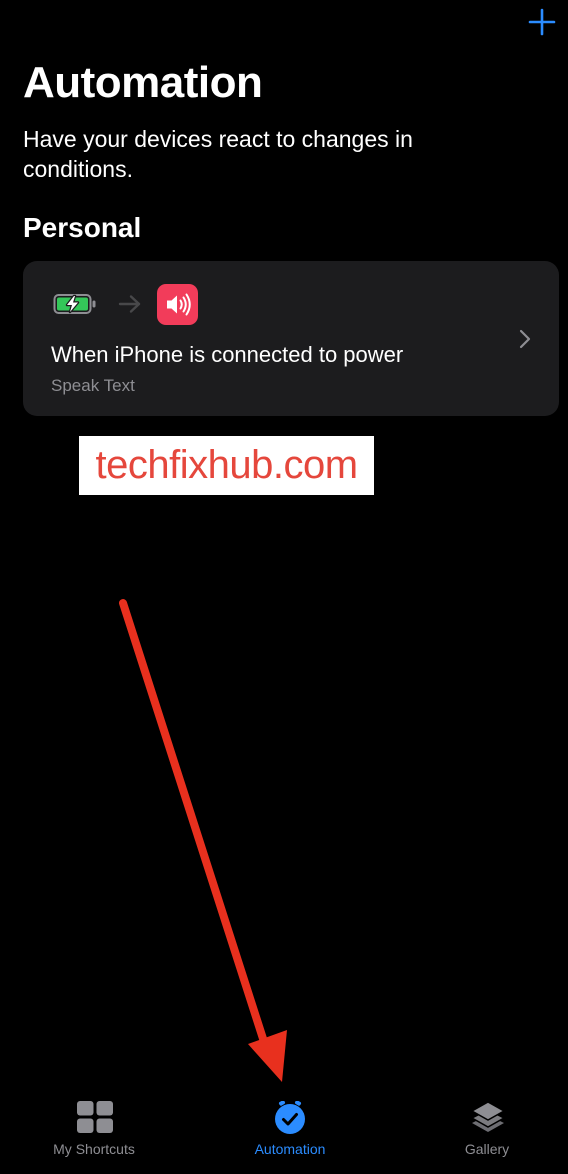  I want to click on tab-my-shortcuts: My Shortcuts, so click(94, 1132).